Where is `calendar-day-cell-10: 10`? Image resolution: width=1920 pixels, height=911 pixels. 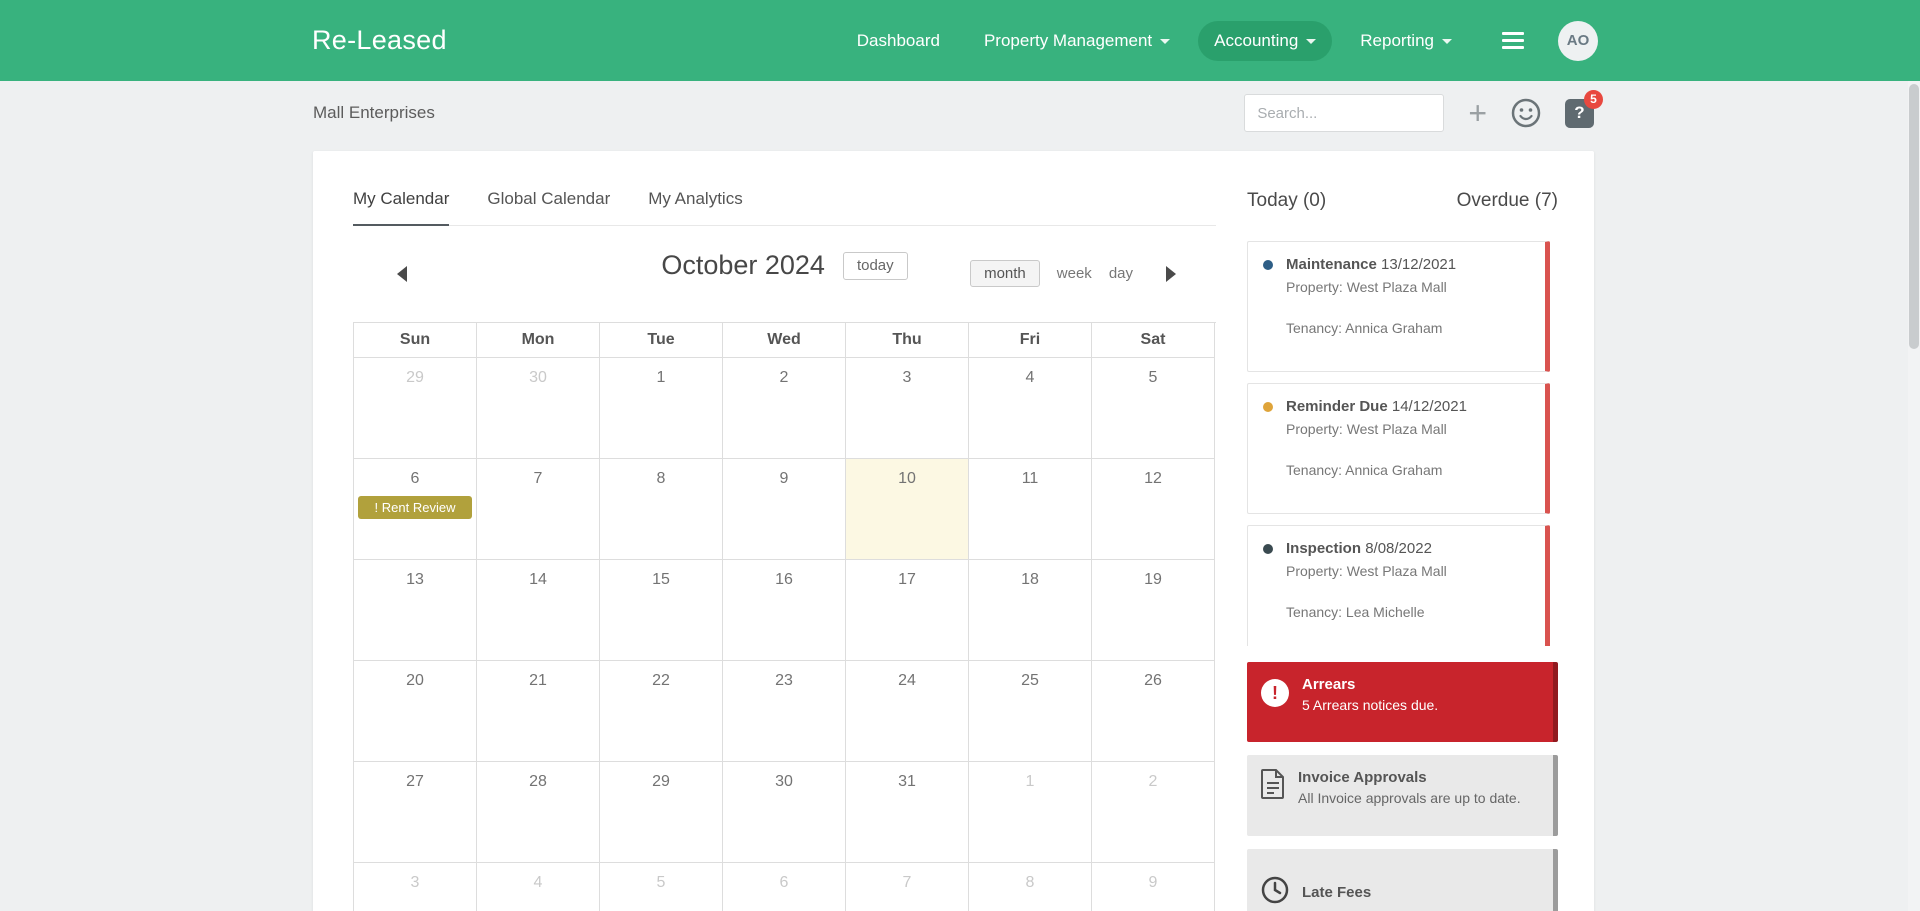 calendar-day-cell-10: 10 is located at coordinates (907, 509).